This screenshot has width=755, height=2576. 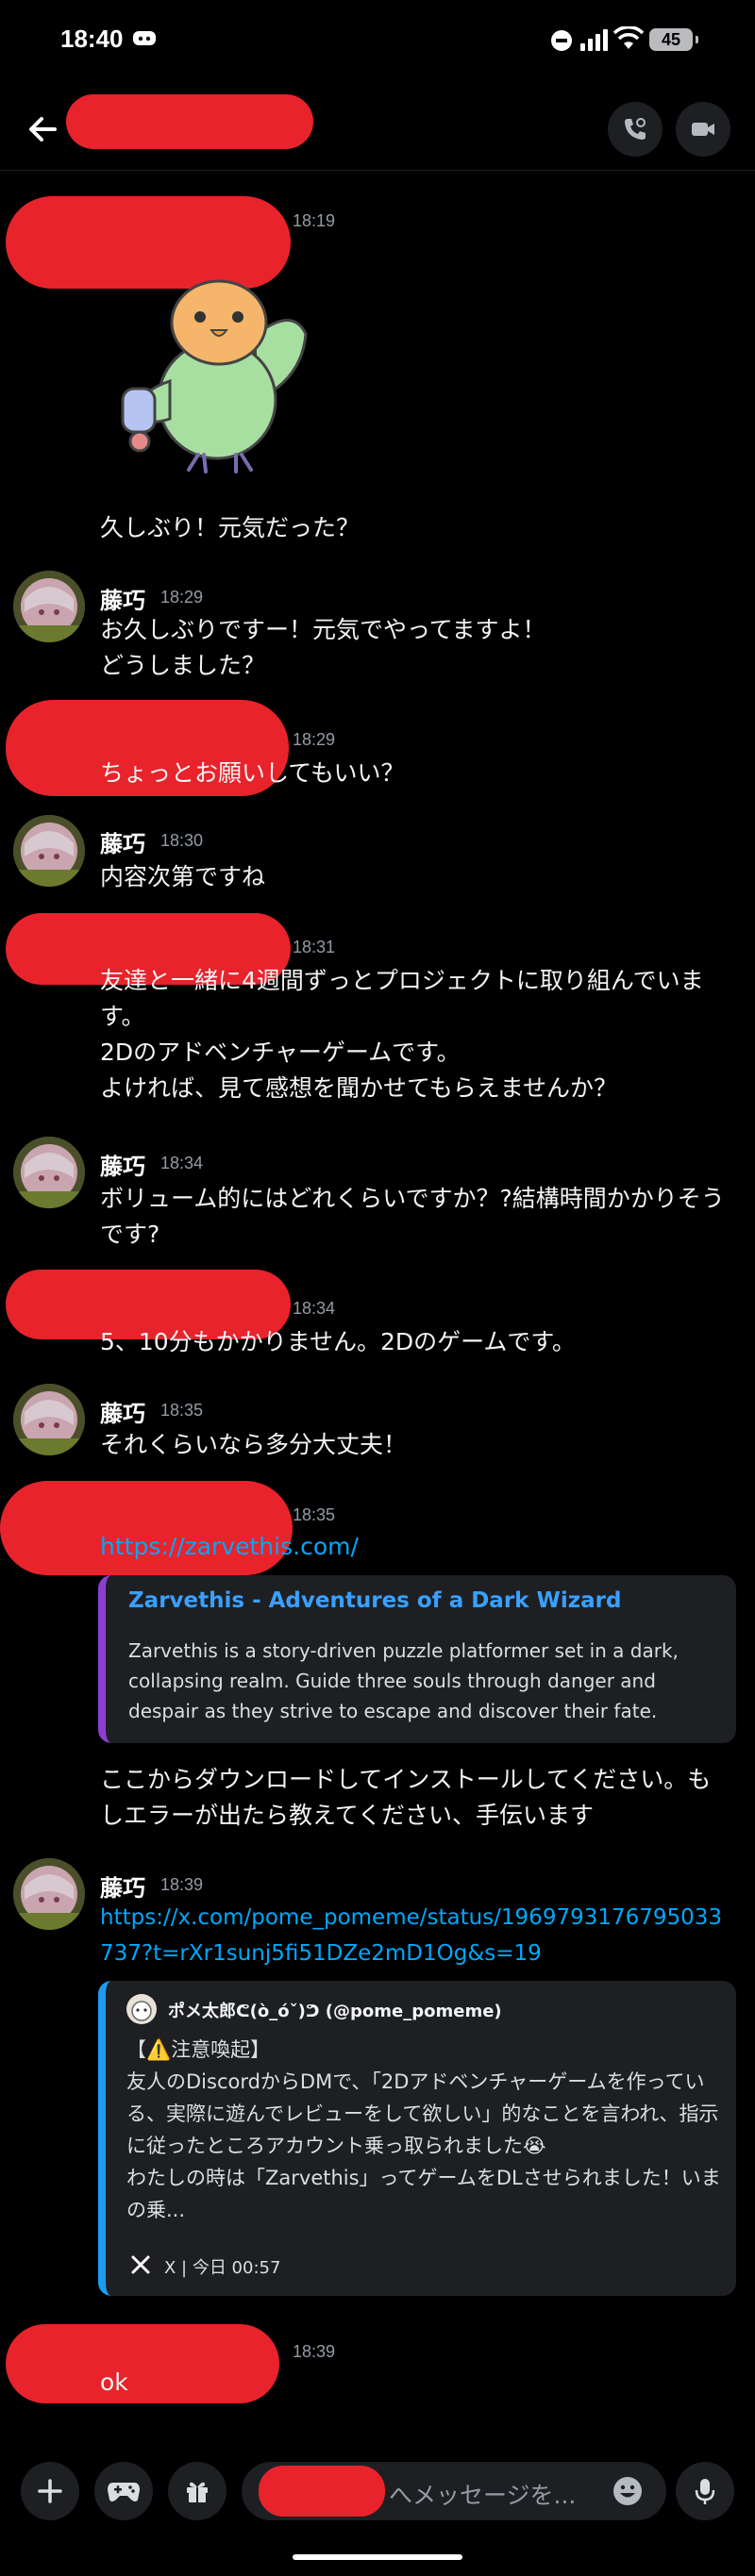 What do you see at coordinates (43, 129) in the screenshot?
I see `back-arrow-icon` at bounding box center [43, 129].